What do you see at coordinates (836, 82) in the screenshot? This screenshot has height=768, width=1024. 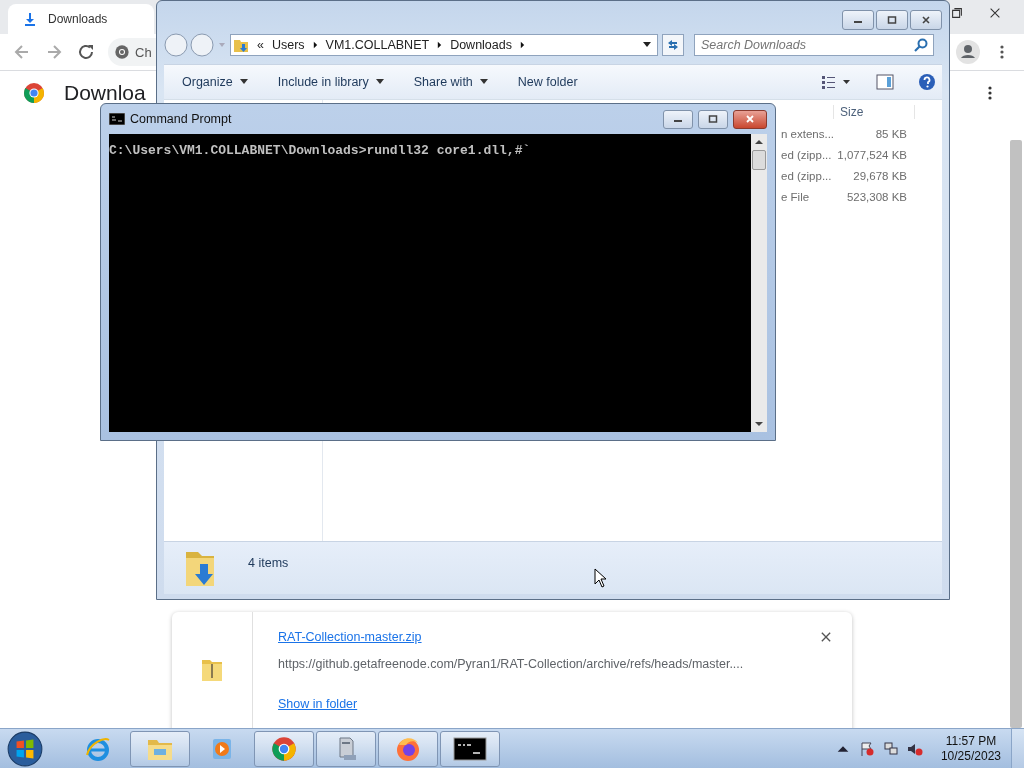 I see `view-options-icon` at bounding box center [836, 82].